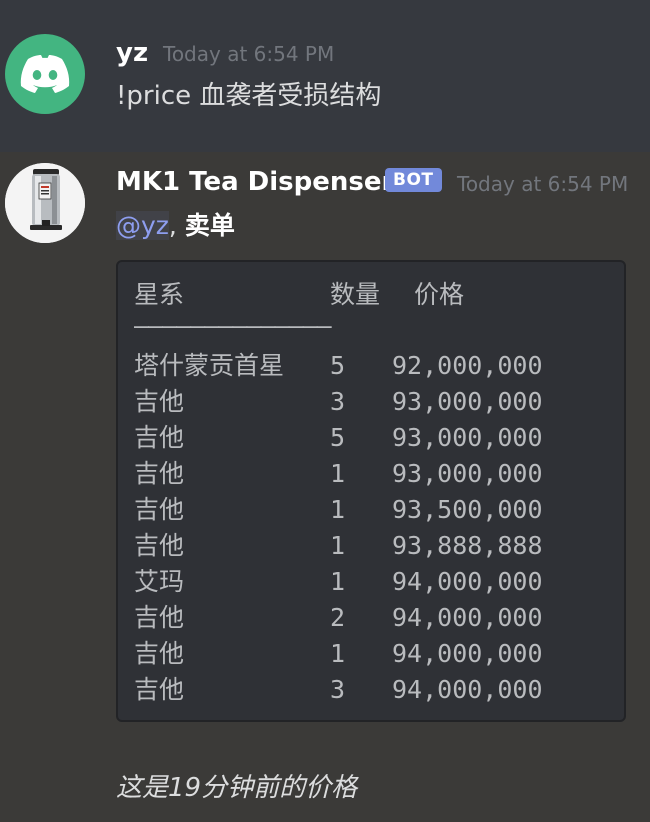 The height and width of the screenshot is (822, 650). I want to click on cell-price: 93,500,000, so click(467, 509).